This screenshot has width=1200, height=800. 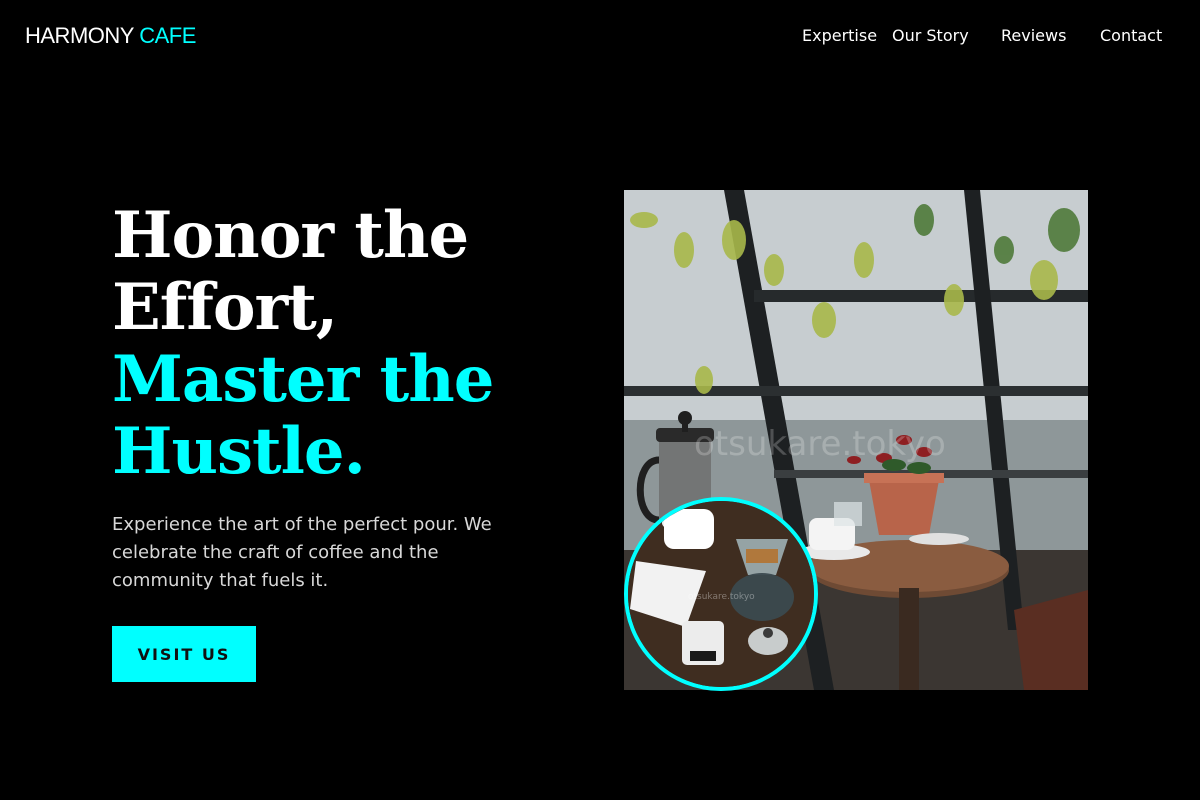 I want to click on hero-headline: Honor the Effort, Master the Hustle., so click(x=303, y=343).